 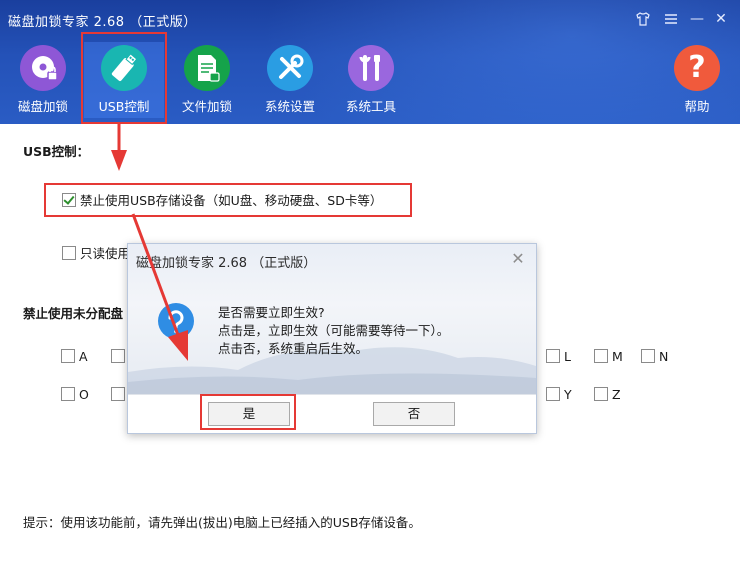 I want to click on tools-icon, so click(x=290, y=68).